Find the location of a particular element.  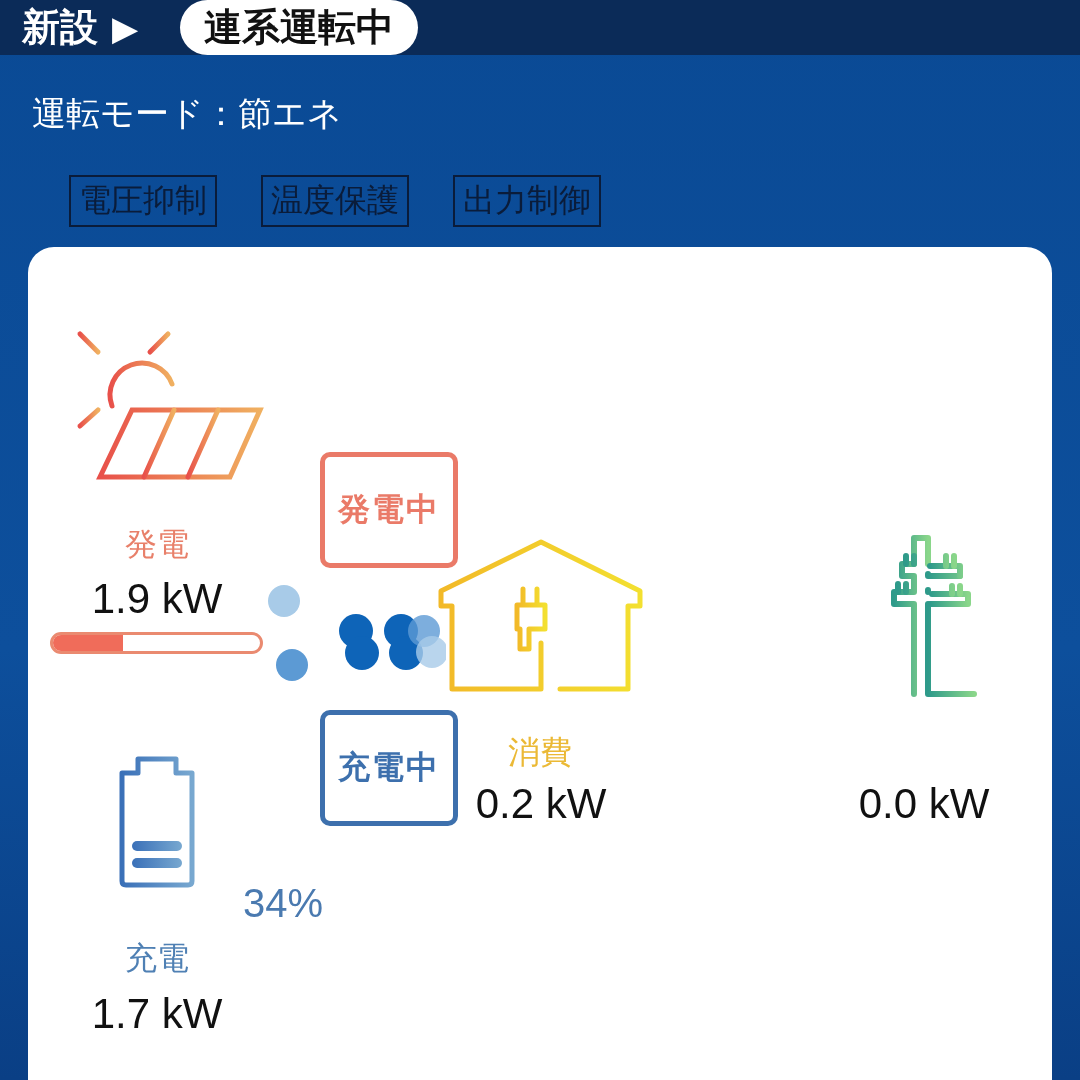

mode-text: 運転モード：節エネ is located at coordinates (187, 113).